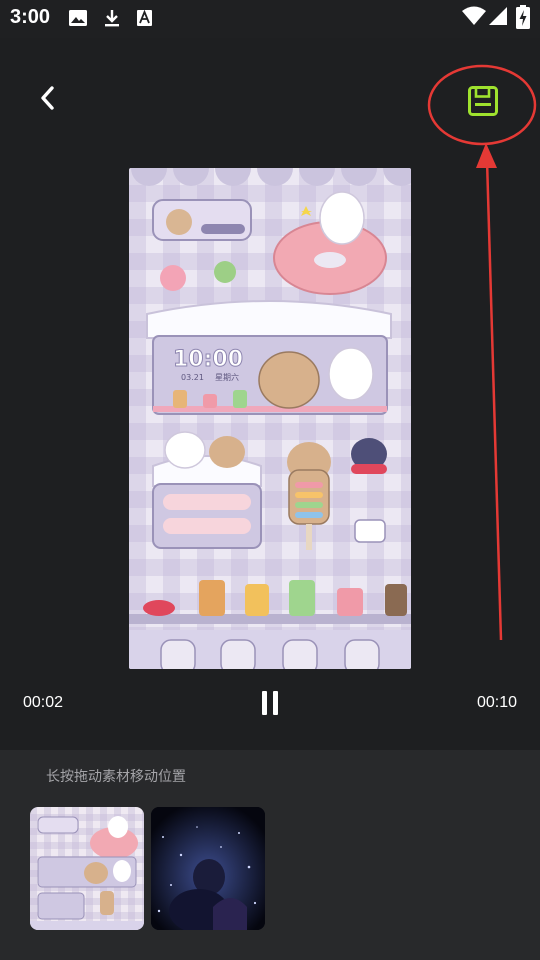 The width and height of the screenshot is (540, 960). What do you see at coordinates (112, 20) in the screenshot?
I see `download-icon` at bounding box center [112, 20].